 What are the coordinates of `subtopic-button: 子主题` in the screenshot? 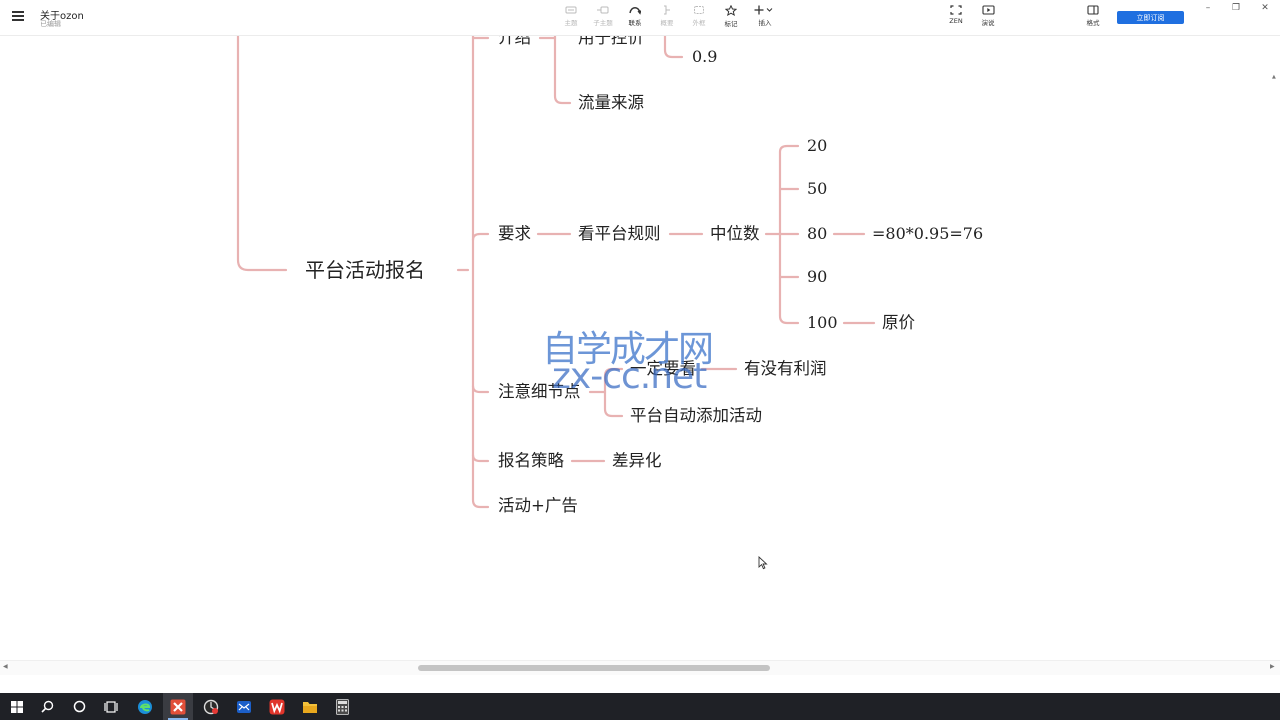 It's located at (603, 16).